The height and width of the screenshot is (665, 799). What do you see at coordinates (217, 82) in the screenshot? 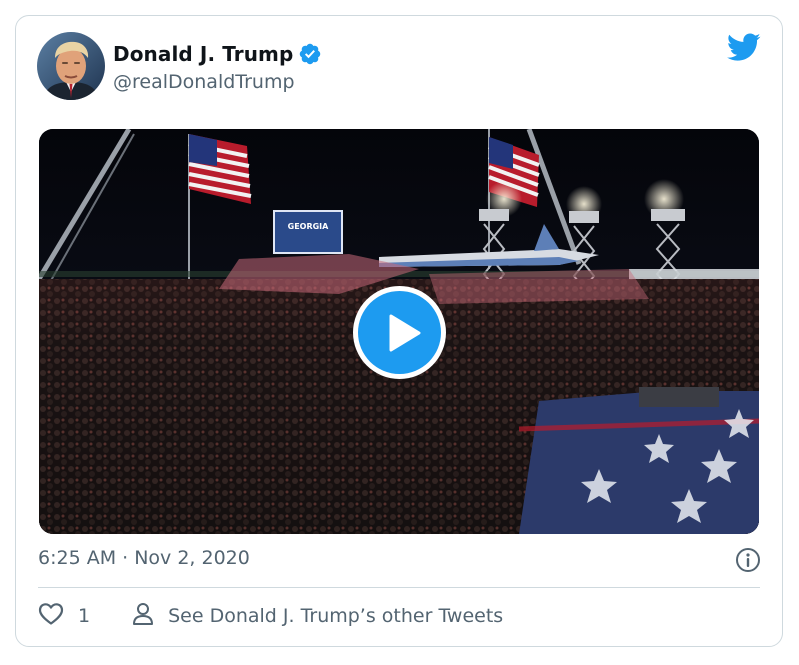
I see `author-handle: @realDonaldTrump` at bounding box center [217, 82].